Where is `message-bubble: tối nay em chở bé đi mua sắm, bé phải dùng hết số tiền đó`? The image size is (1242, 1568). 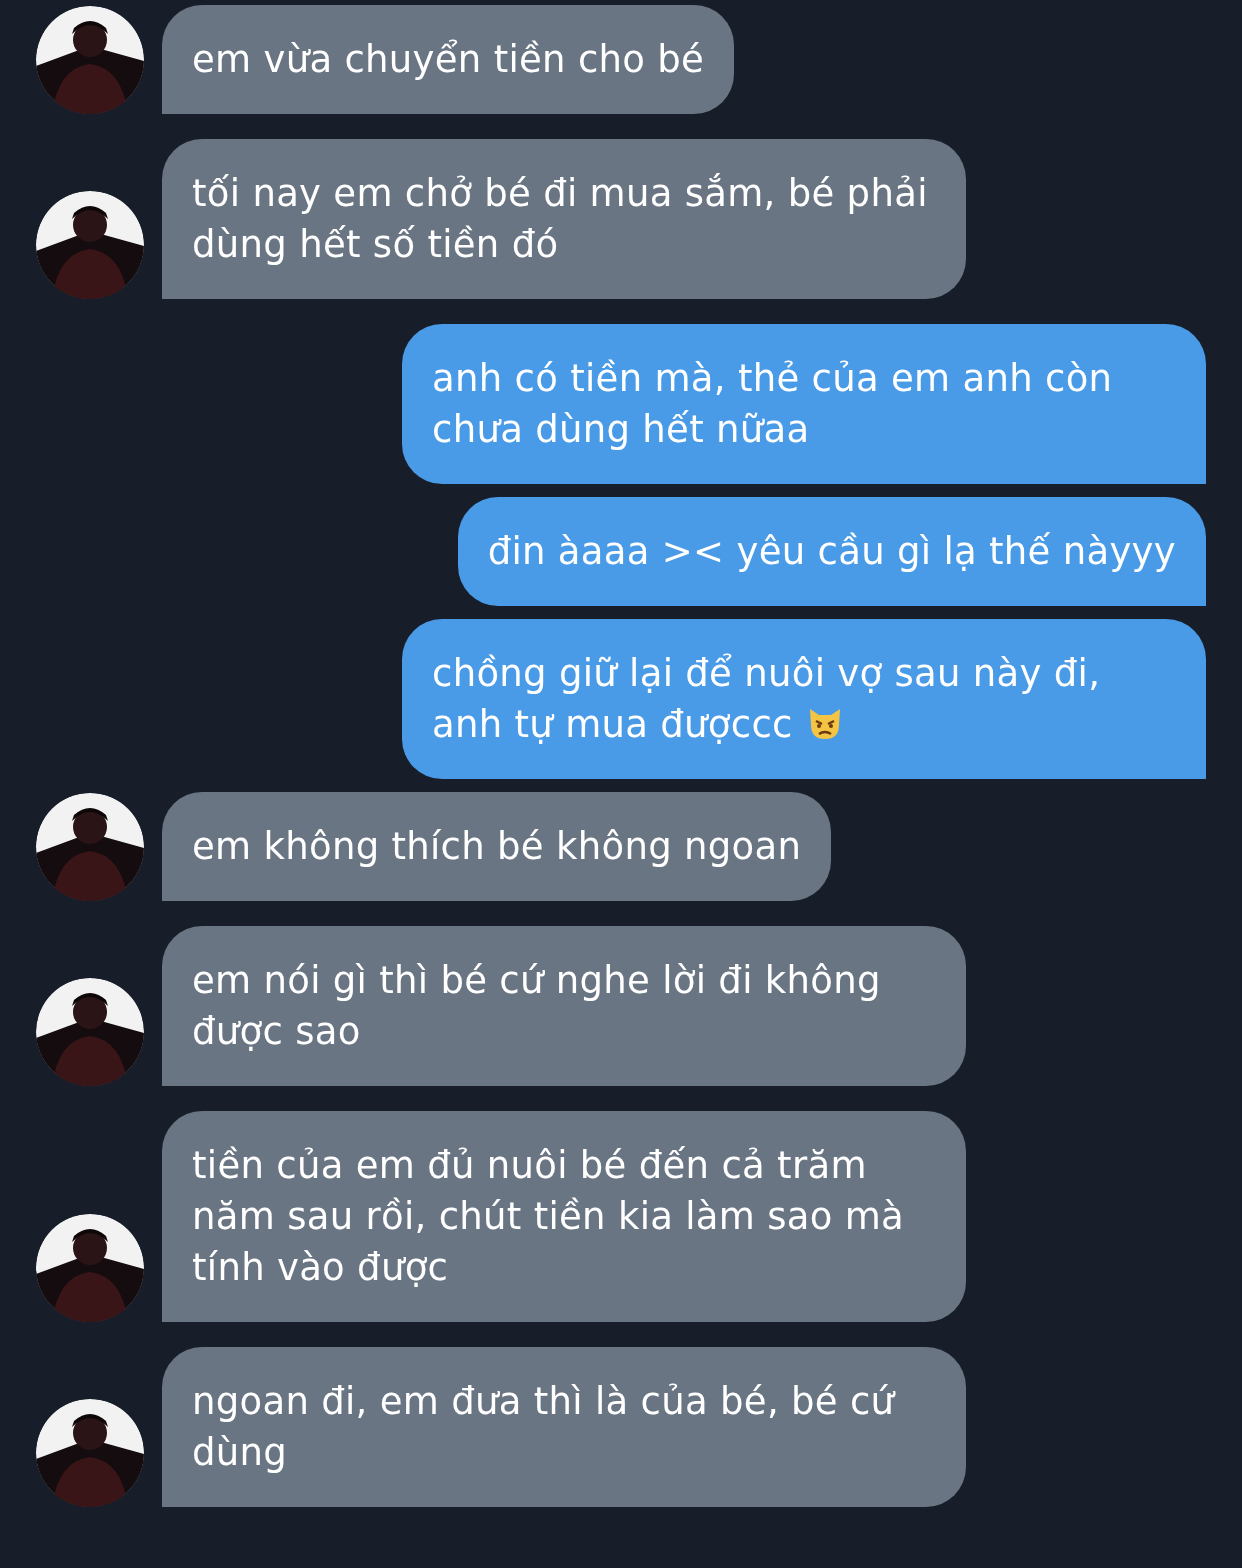
message-bubble: tối nay em chở bé đi mua sắm, bé phải dùng hết số tiền đó is located at coordinates (564, 219).